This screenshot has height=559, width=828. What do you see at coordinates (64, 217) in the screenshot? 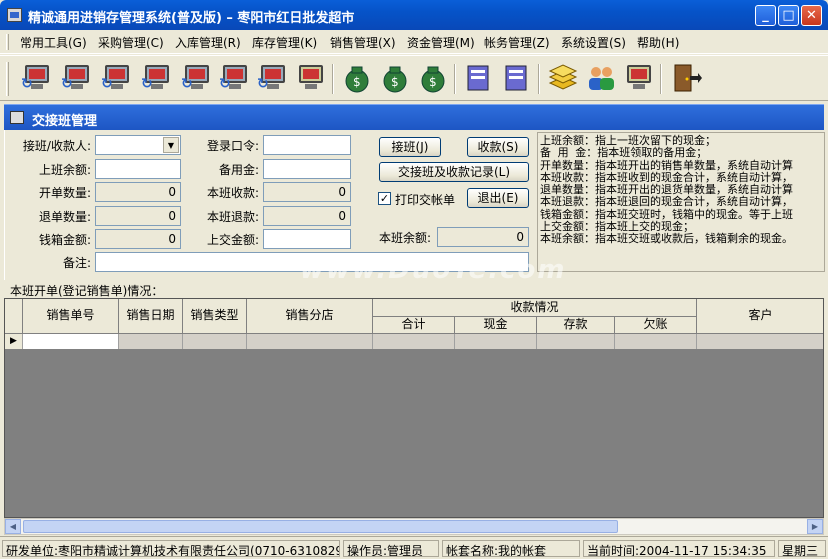
I see `return-count-label: 退单数量:` at bounding box center [64, 217].